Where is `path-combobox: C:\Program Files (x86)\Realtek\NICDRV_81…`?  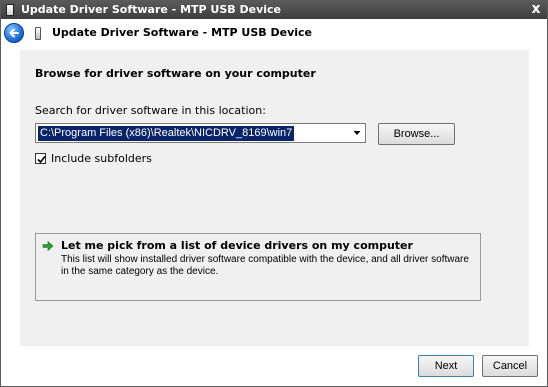
path-combobox: C:\Program Files (x86)\Realtek\NICDRV_81… is located at coordinates (200, 133).